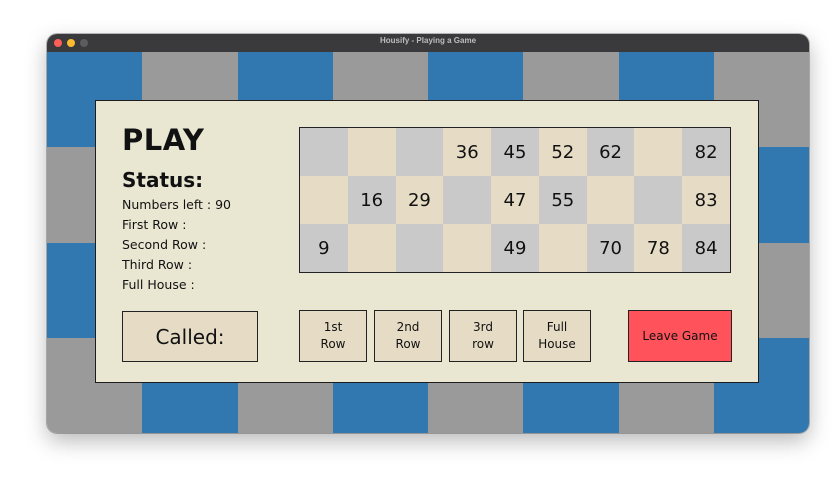 This screenshot has height=489, width=838. What do you see at coordinates (154, 224) in the screenshot?
I see `status-first-row: First Row :` at bounding box center [154, 224].